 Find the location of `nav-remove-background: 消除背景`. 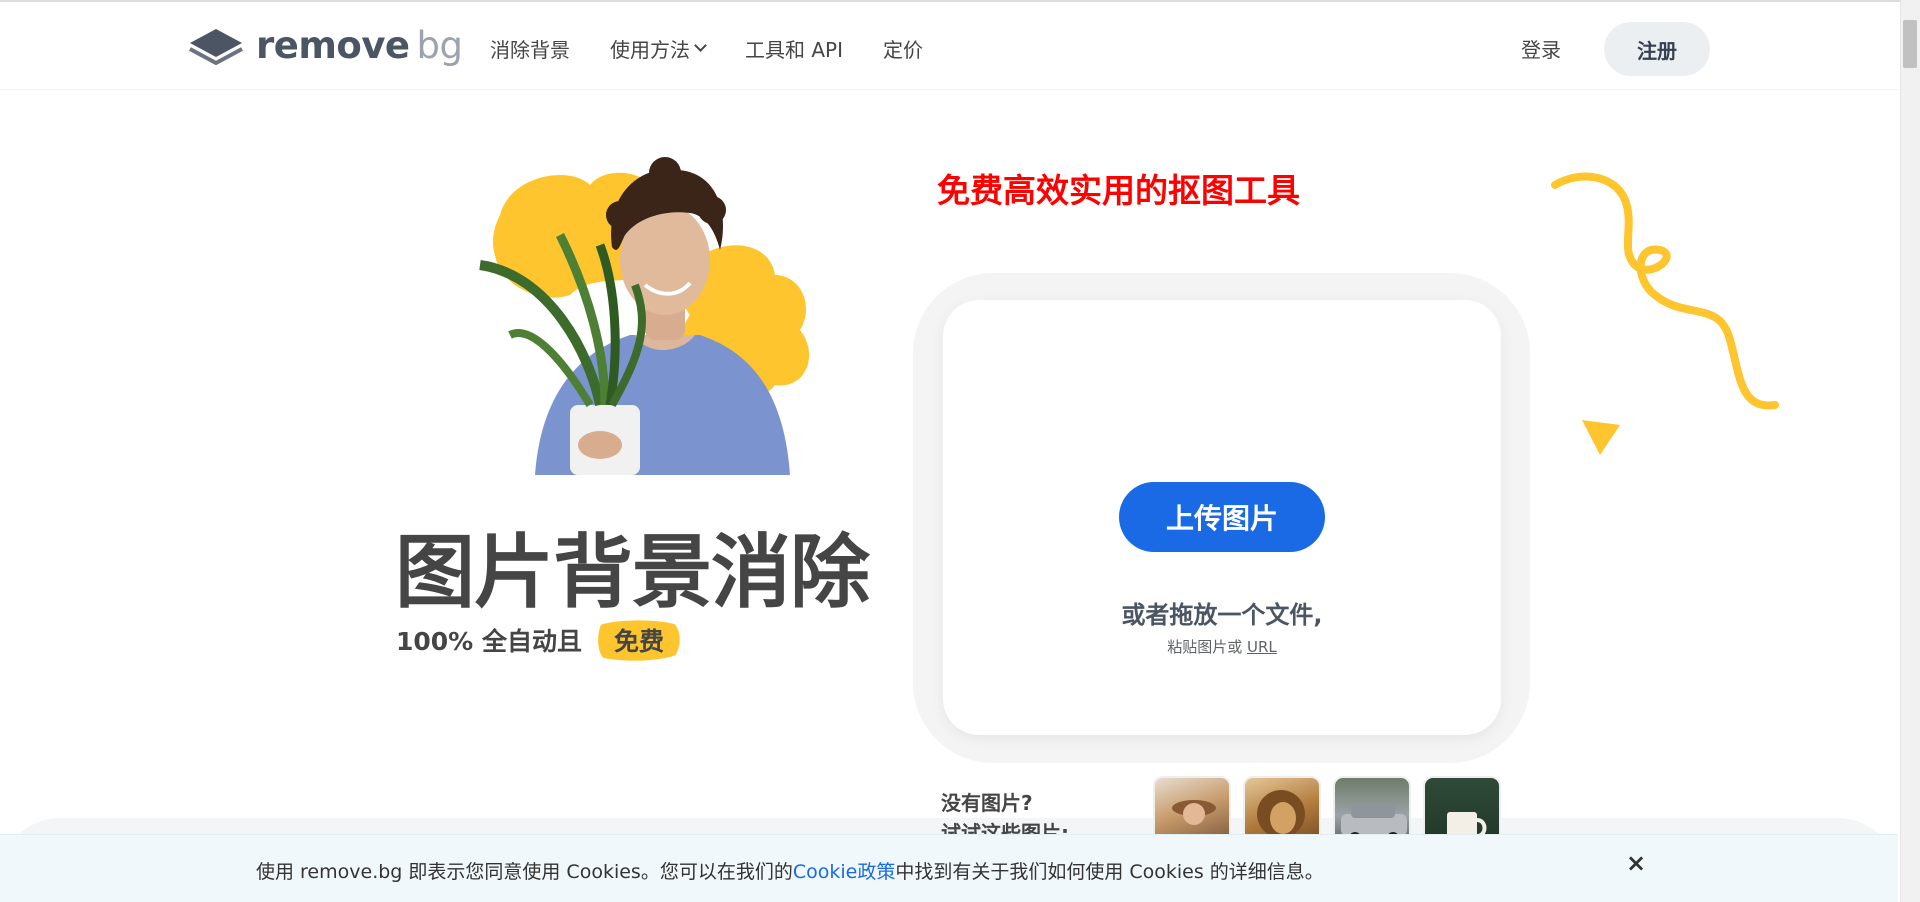

nav-remove-background: 消除背景 is located at coordinates (530, 48).